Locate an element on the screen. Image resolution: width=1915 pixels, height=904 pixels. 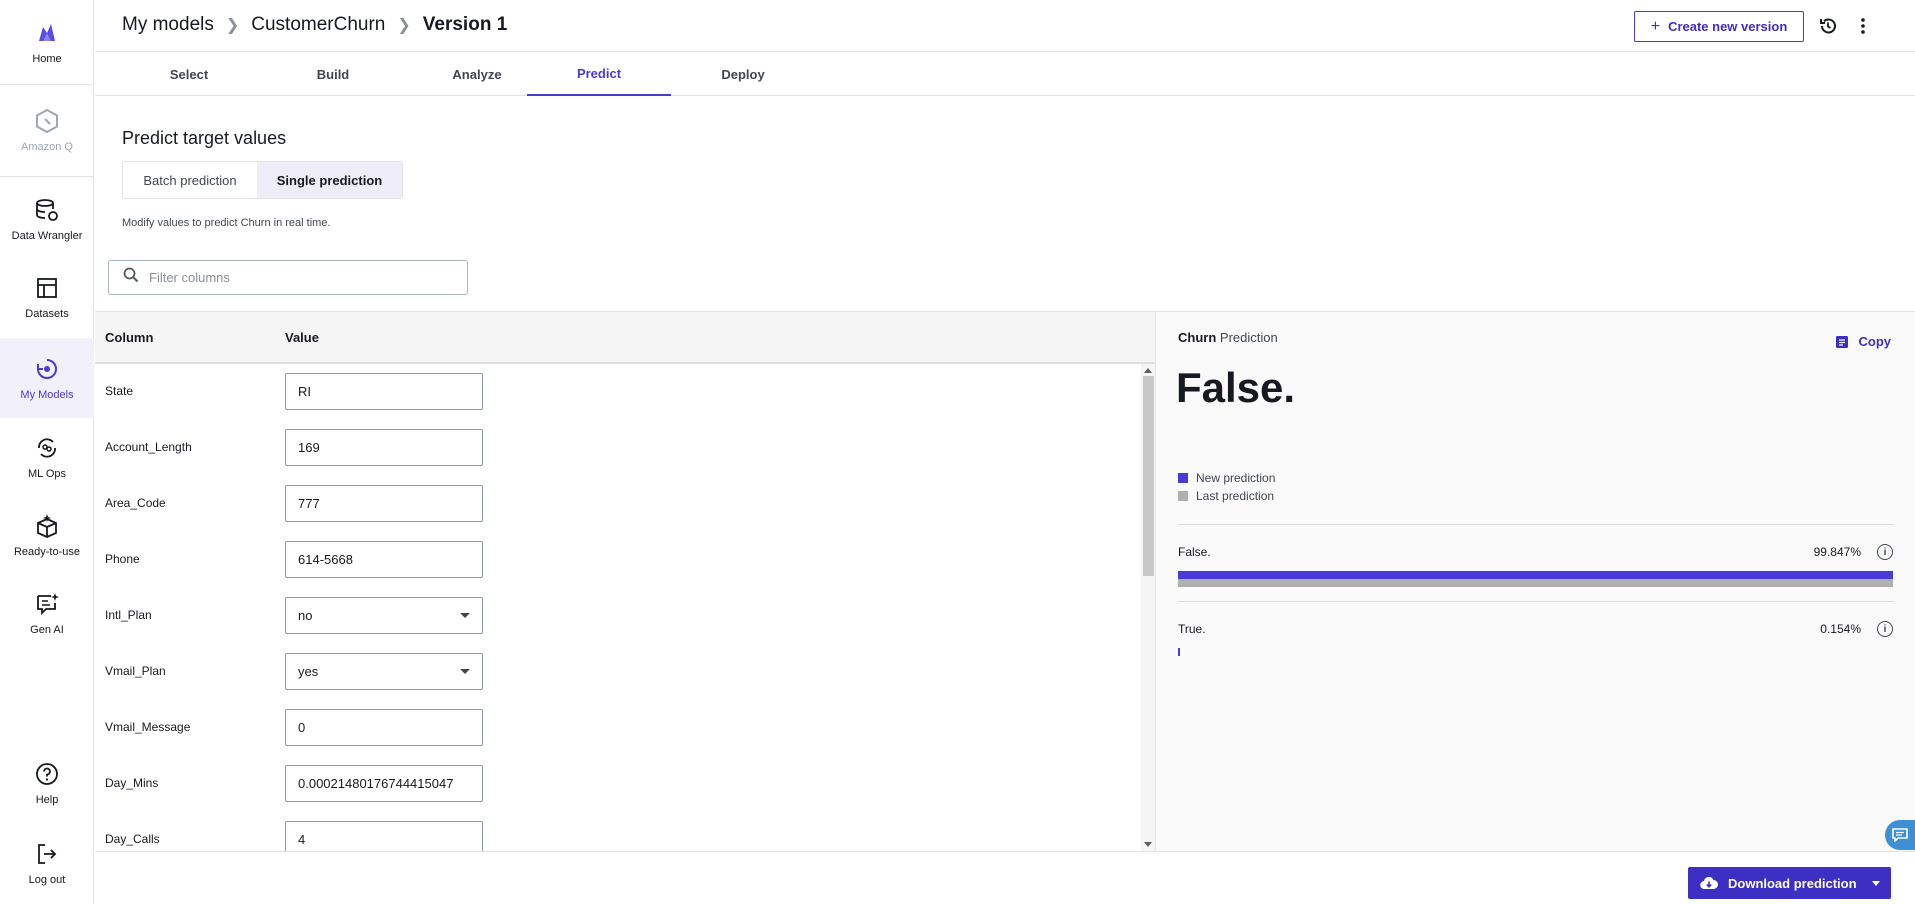
nav-home: Home is located at coordinates (47, 42).